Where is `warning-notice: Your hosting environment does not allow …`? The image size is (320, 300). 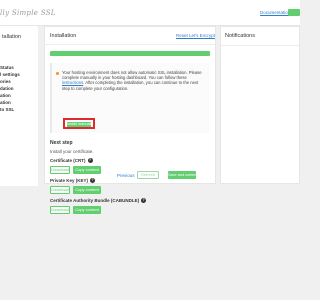
warning-notice: Your hosting environment does not allow … is located at coordinates (130, 98).